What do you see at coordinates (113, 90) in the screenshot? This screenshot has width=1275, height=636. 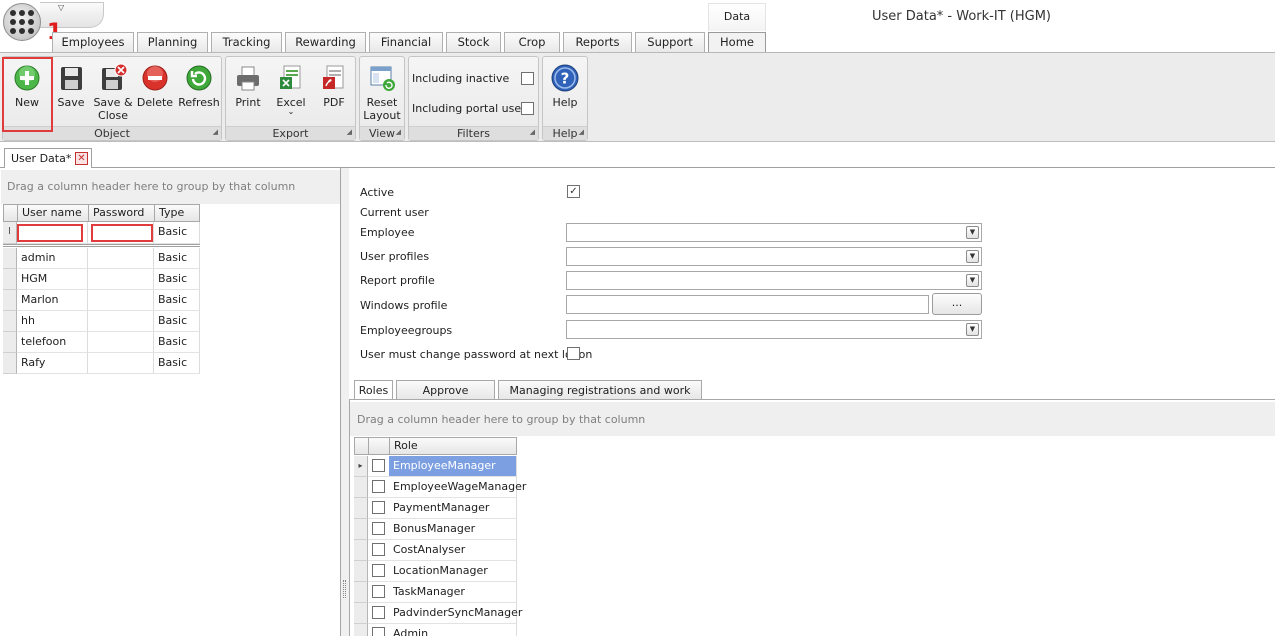 I see `save-and-close-button: Save & Close` at bounding box center [113, 90].